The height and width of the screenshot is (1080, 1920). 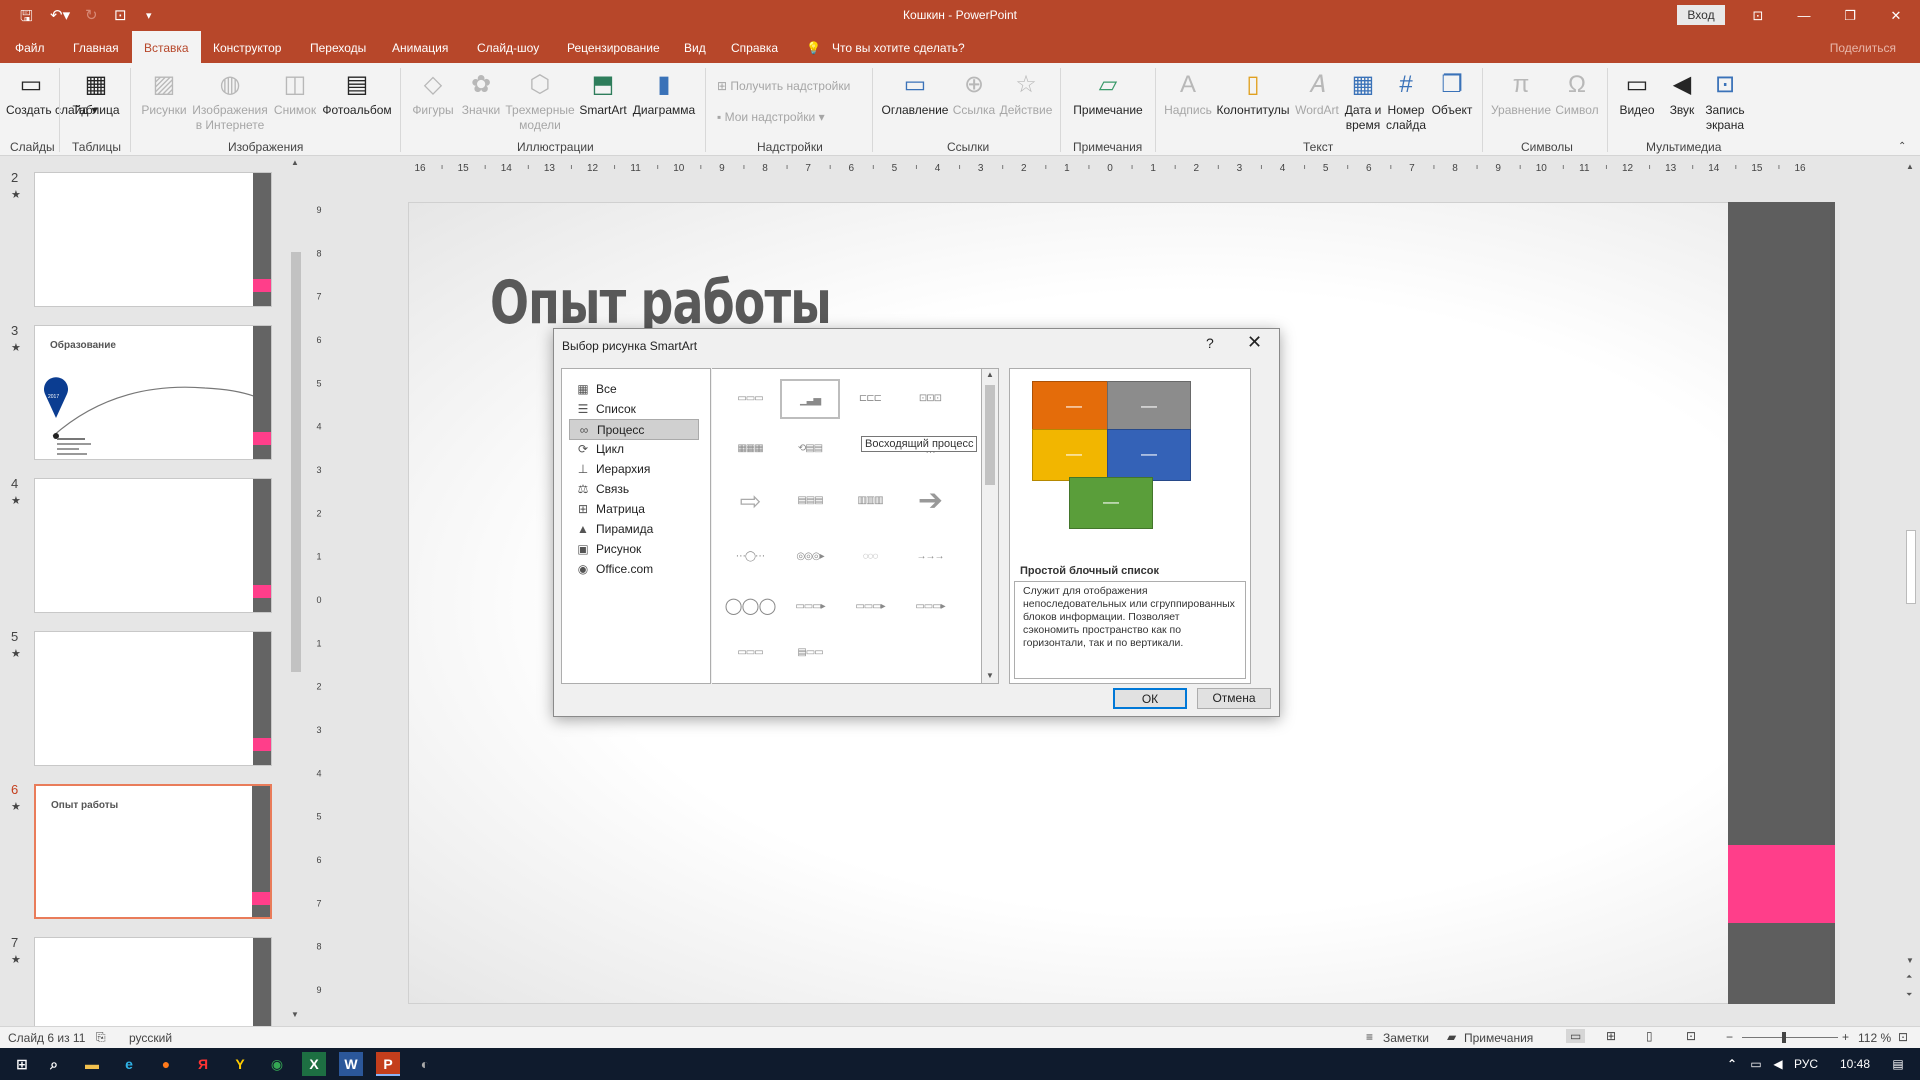 What do you see at coordinates (1649, 1036) in the screenshot?
I see `reading-view-icon: ▯` at bounding box center [1649, 1036].